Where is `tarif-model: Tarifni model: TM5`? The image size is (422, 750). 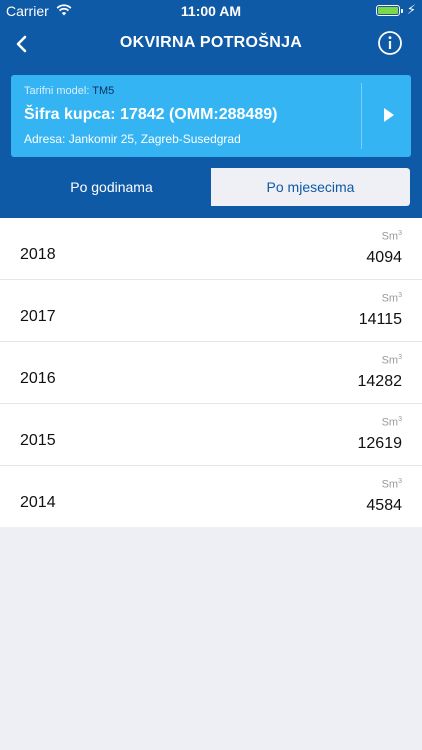 tarif-model: Tarifni model: TM5 is located at coordinates (69, 91).